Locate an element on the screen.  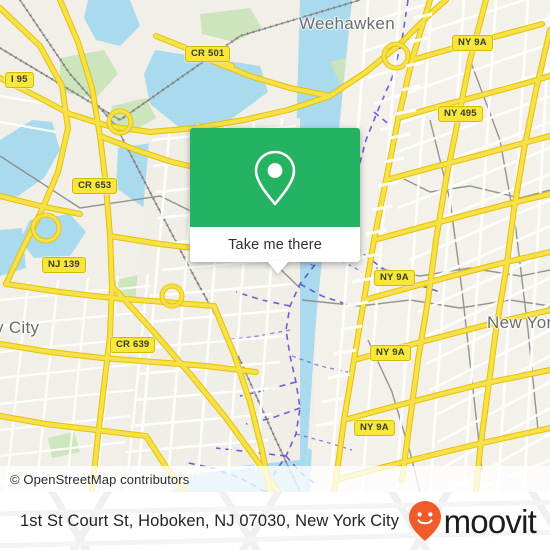
road-shield-ny9a-3: NY 9A is located at coordinates (390, 353).